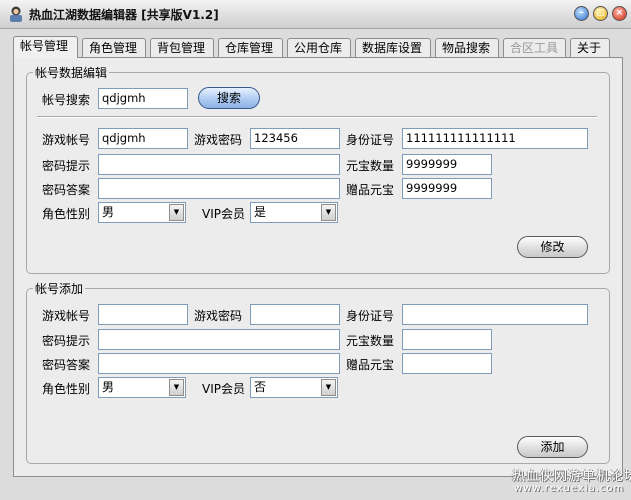  I want to click on password-input: 123456, so click(295, 138).